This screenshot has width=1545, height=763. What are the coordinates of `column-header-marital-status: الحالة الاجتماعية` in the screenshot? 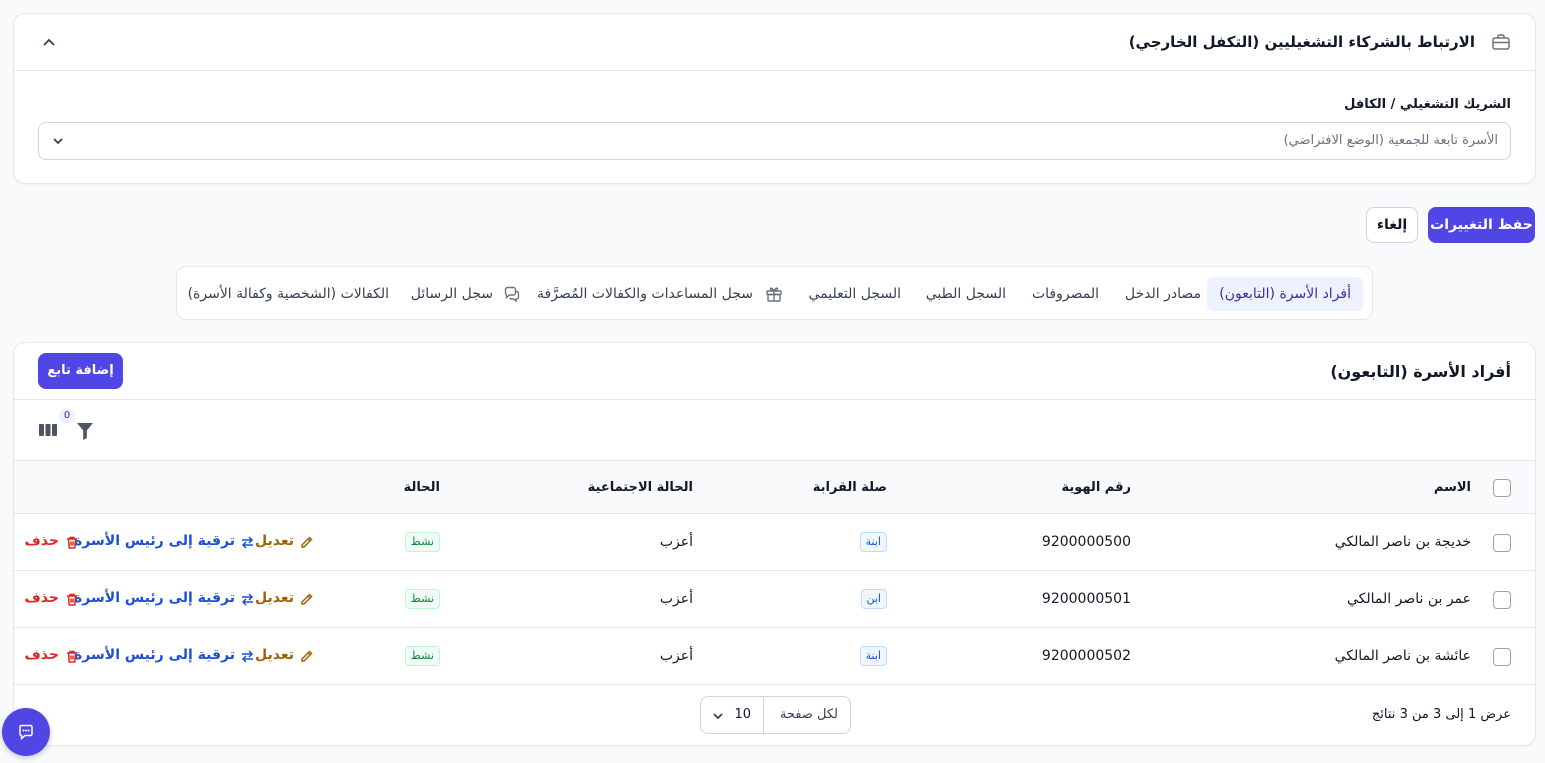 It's located at (640, 487).